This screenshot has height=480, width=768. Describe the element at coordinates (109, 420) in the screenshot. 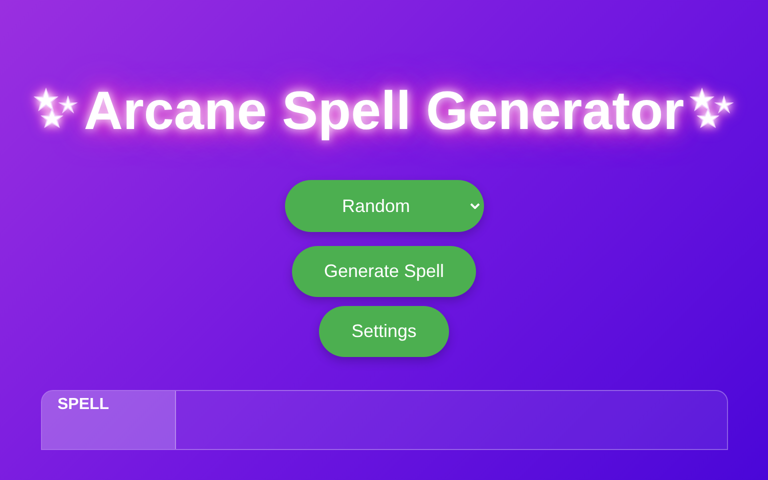

I see `table-header-cell: SPELL` at that location.